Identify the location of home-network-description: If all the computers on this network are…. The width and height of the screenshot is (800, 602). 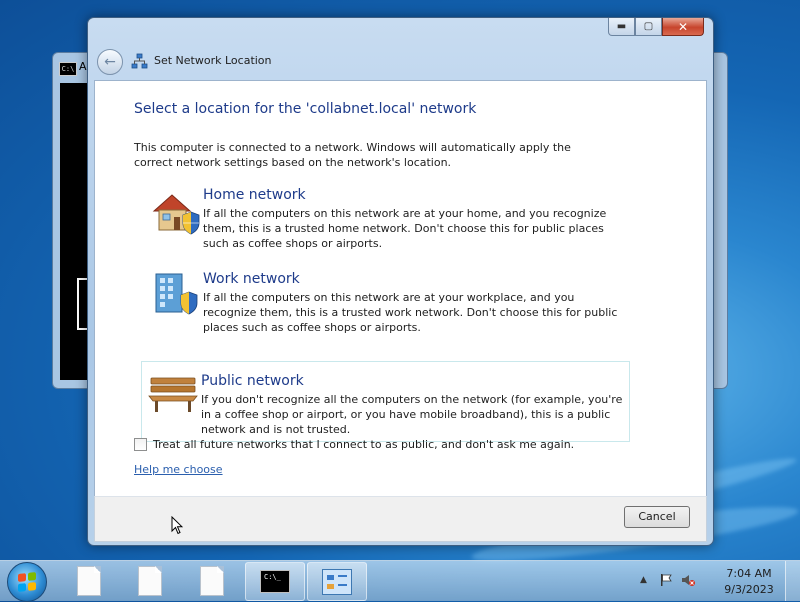
(405, 228).